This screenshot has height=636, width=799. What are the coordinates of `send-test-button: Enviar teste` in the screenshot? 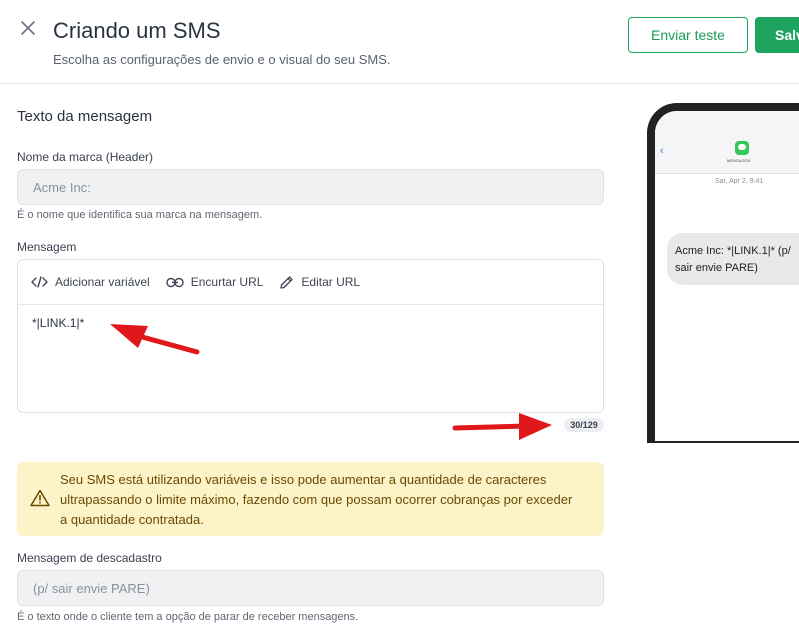 It's located at (688, 35).